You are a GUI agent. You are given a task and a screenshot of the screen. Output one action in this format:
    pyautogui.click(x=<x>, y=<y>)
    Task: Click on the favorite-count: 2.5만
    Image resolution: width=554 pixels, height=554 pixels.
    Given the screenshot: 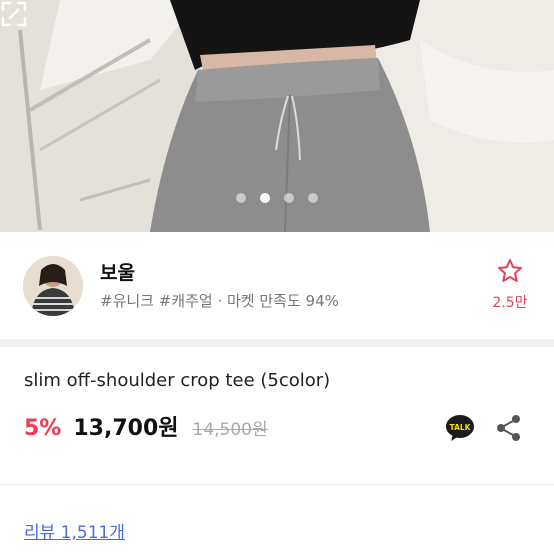 What is the action you would take?
    pyautogui.click(x=510, y=303)
    